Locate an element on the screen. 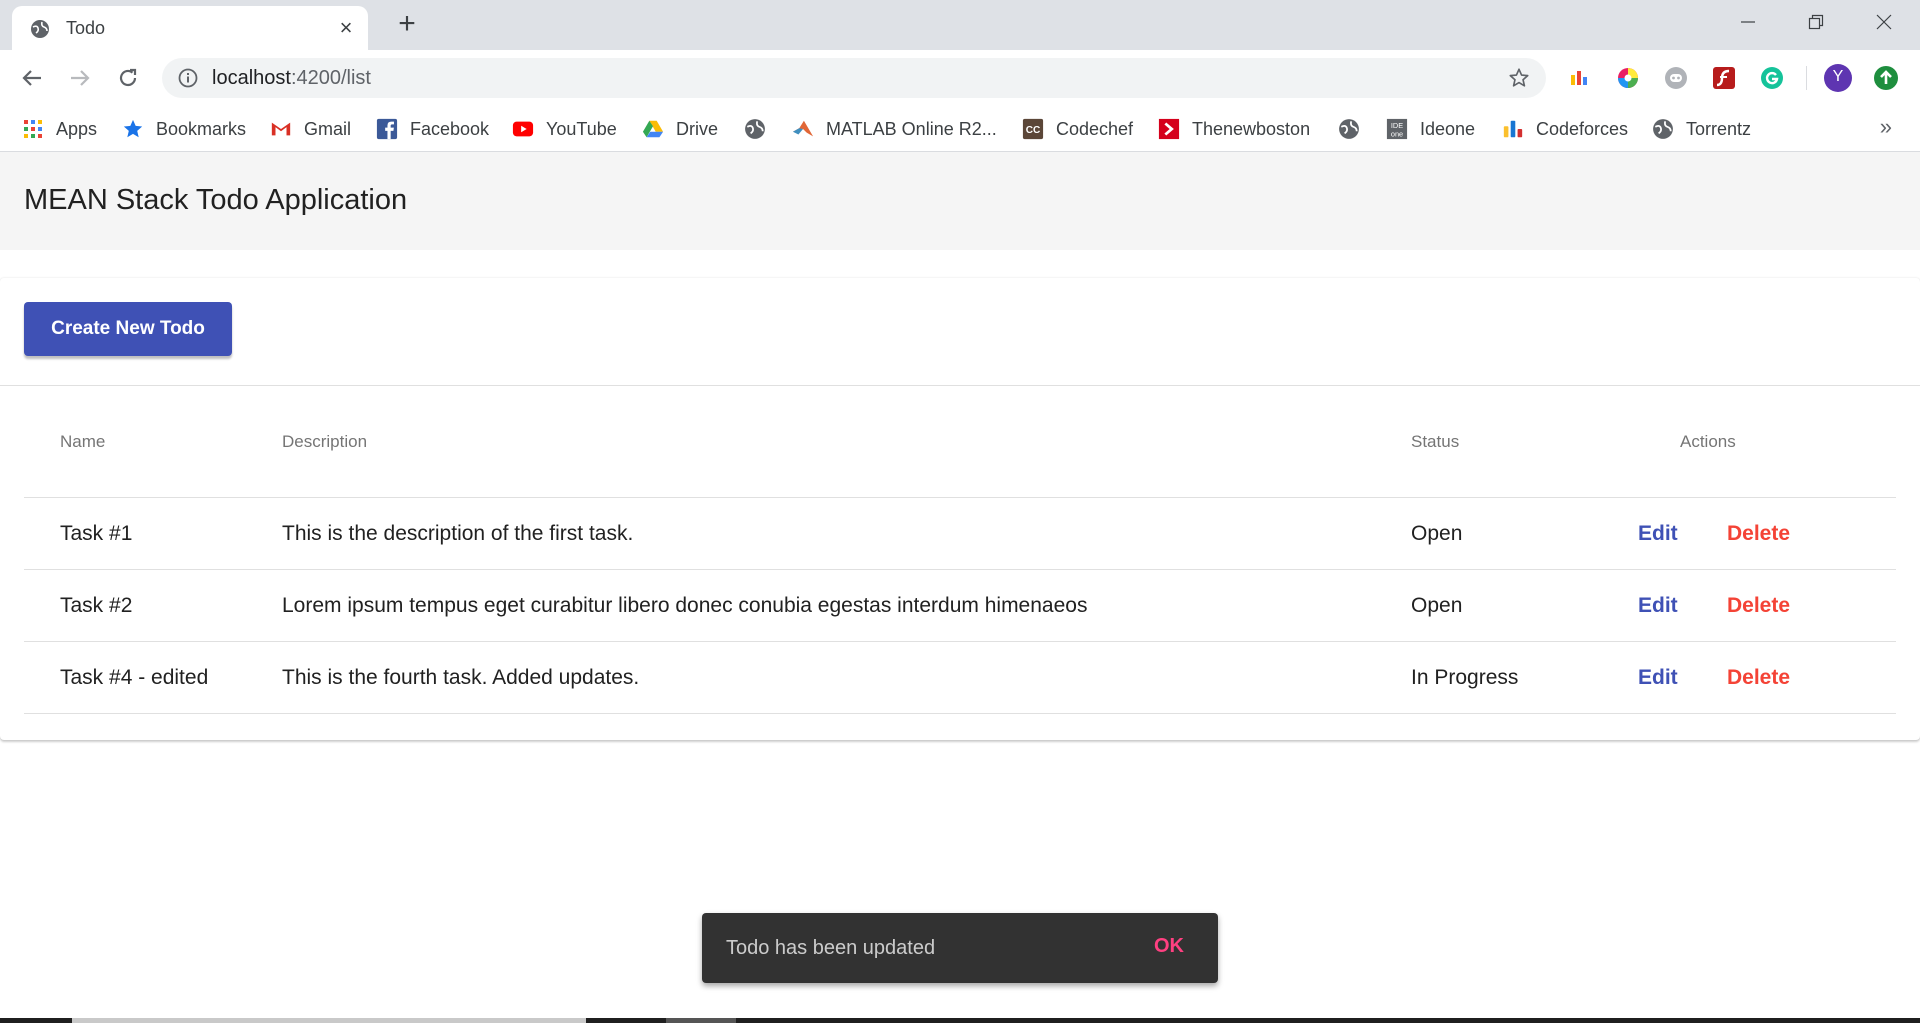 This screenshot has width=1920, height=1023. column-header-status: Status is located at coordinates (1435, 442).